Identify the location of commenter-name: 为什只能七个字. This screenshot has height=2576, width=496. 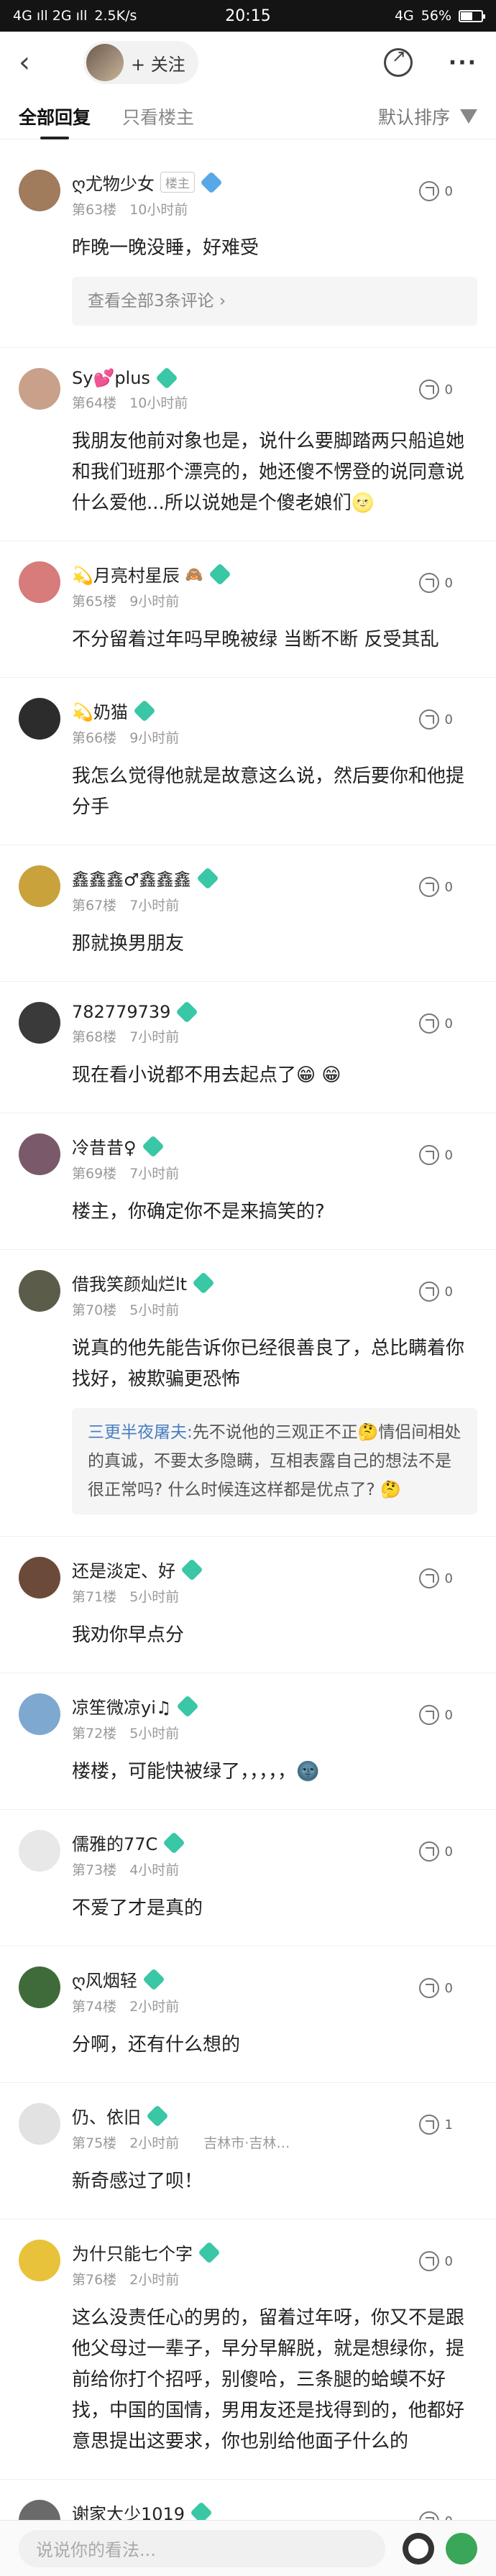
(132, 2252).